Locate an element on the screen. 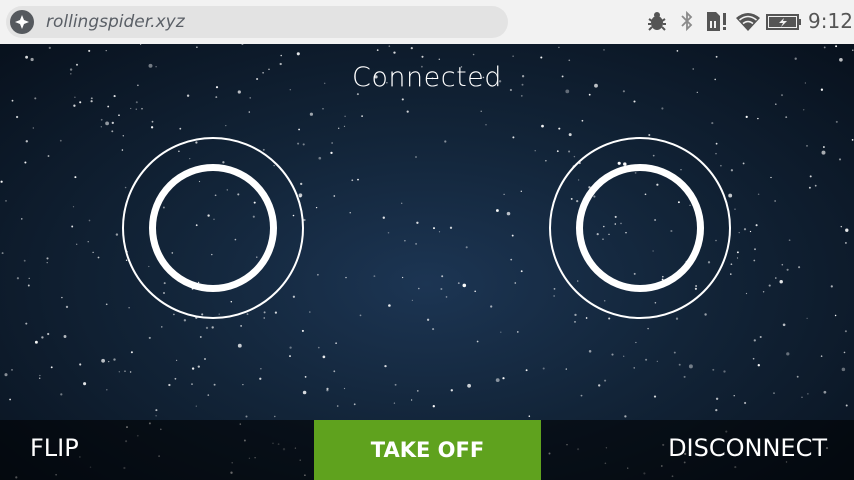  left-joystick is located at coordinates (213, 228).